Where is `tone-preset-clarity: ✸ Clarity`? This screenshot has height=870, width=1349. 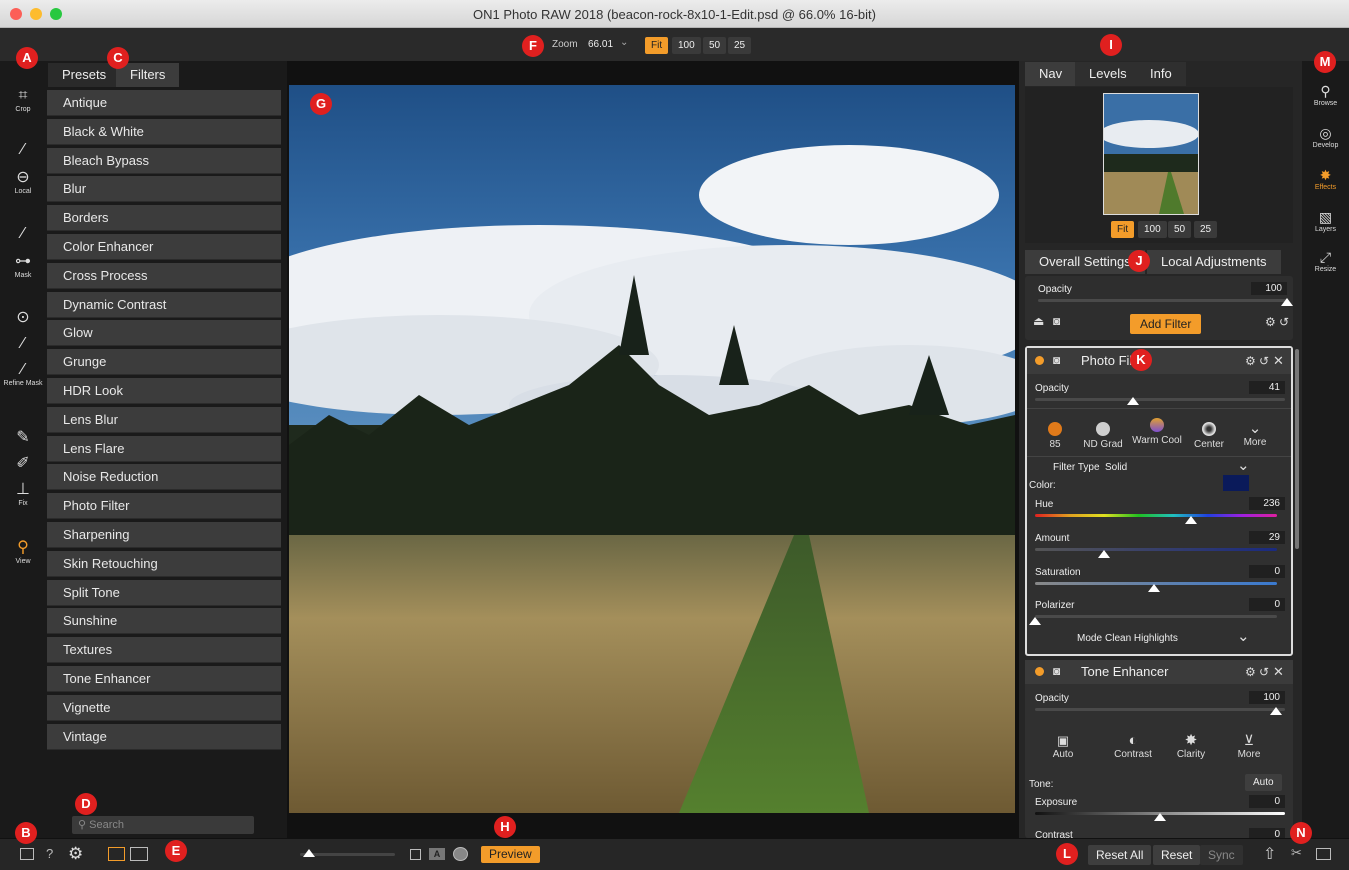 tone-preset-clarity: ✸ Clarity is located at coordinates (1191, 746).